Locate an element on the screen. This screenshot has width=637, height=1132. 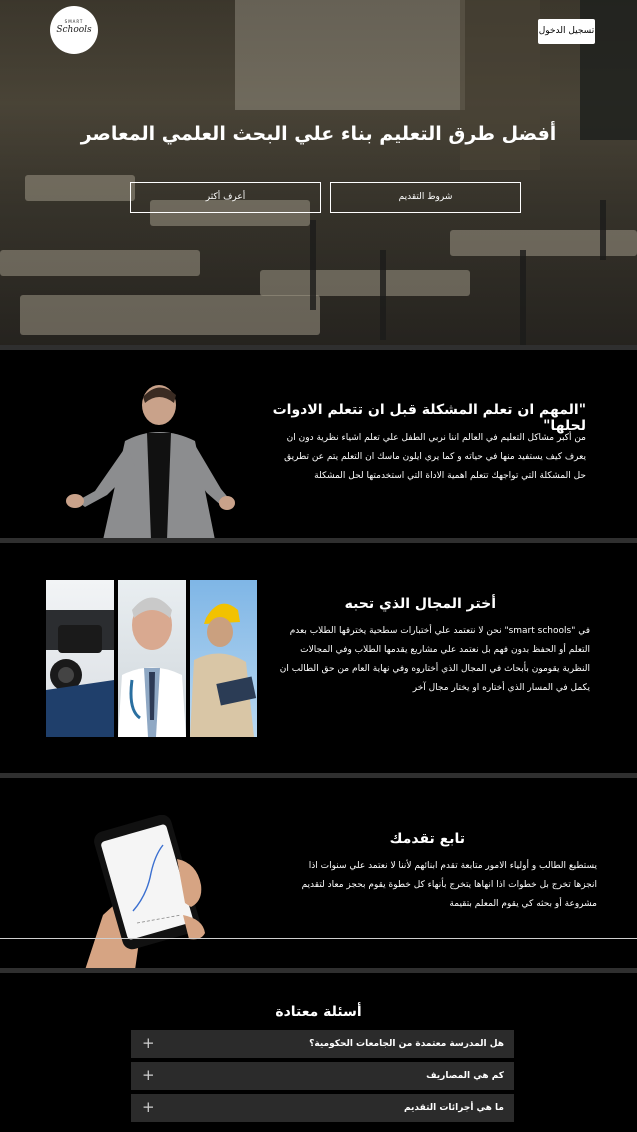
learn-more-button: أعرف أكثر is located at coordinates (225, 197).